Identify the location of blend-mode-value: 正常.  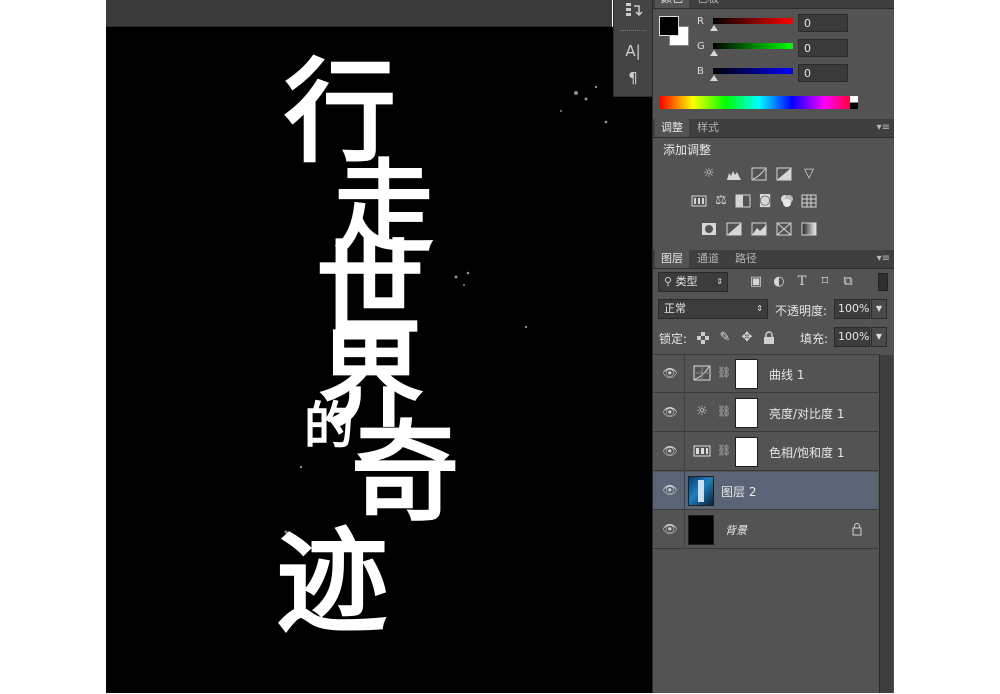
(675, 308).